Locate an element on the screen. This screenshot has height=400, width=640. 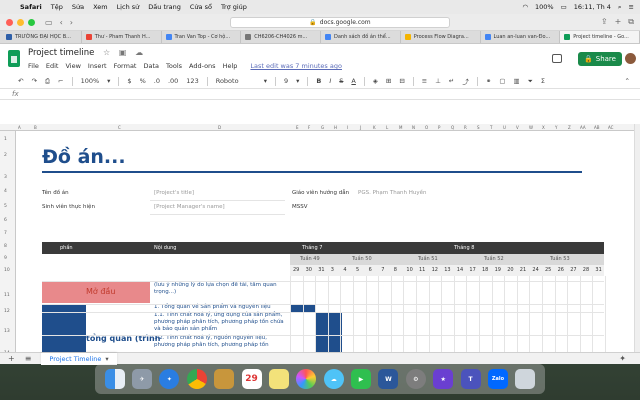
align-vertical-icon: ⊥ is located at coordinates (438, 81).